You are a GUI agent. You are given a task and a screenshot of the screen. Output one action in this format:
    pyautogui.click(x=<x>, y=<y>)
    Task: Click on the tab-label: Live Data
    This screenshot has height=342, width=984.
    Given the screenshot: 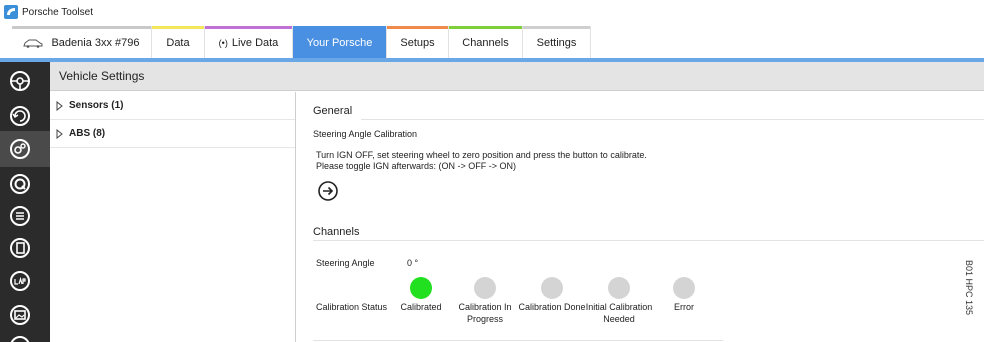 What is the action you would take?
    pyautogui.click(x=255, y=42)
    